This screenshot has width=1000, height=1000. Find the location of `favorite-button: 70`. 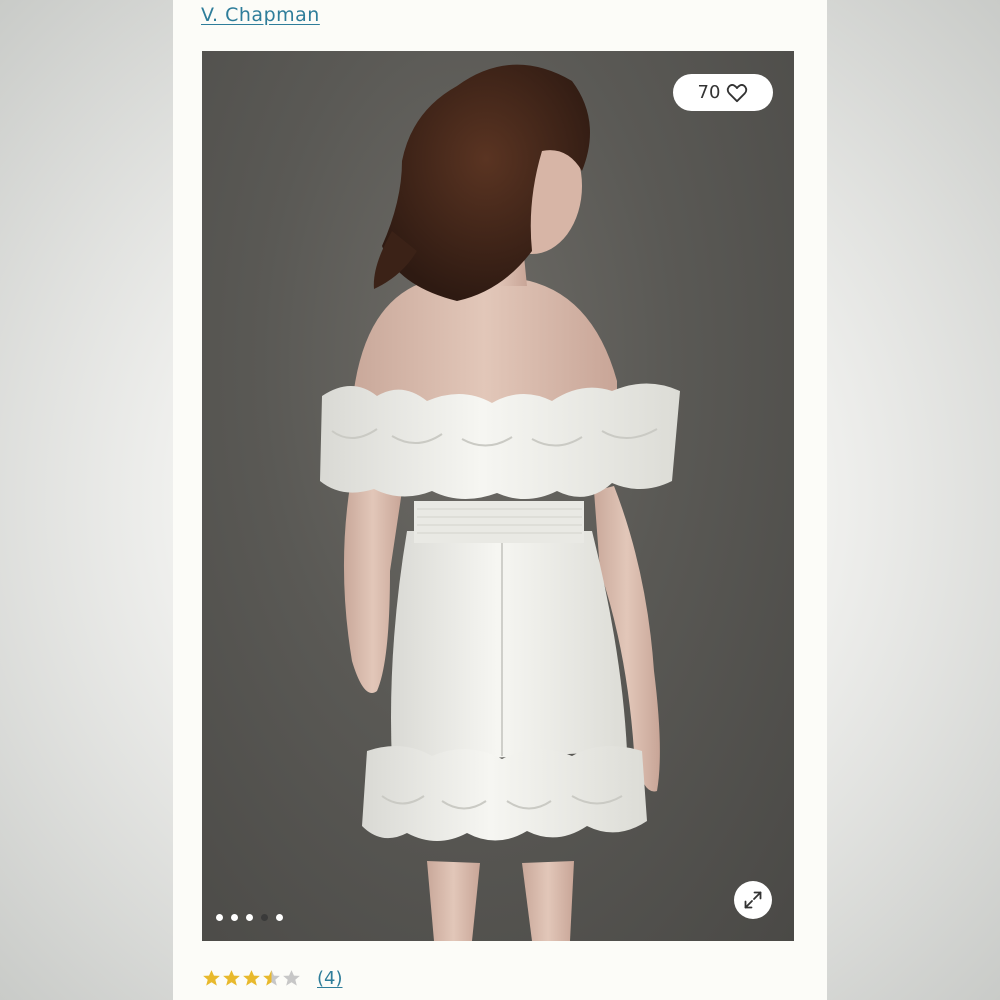

favorite-button: 70 is located at coordinates (723, 92).